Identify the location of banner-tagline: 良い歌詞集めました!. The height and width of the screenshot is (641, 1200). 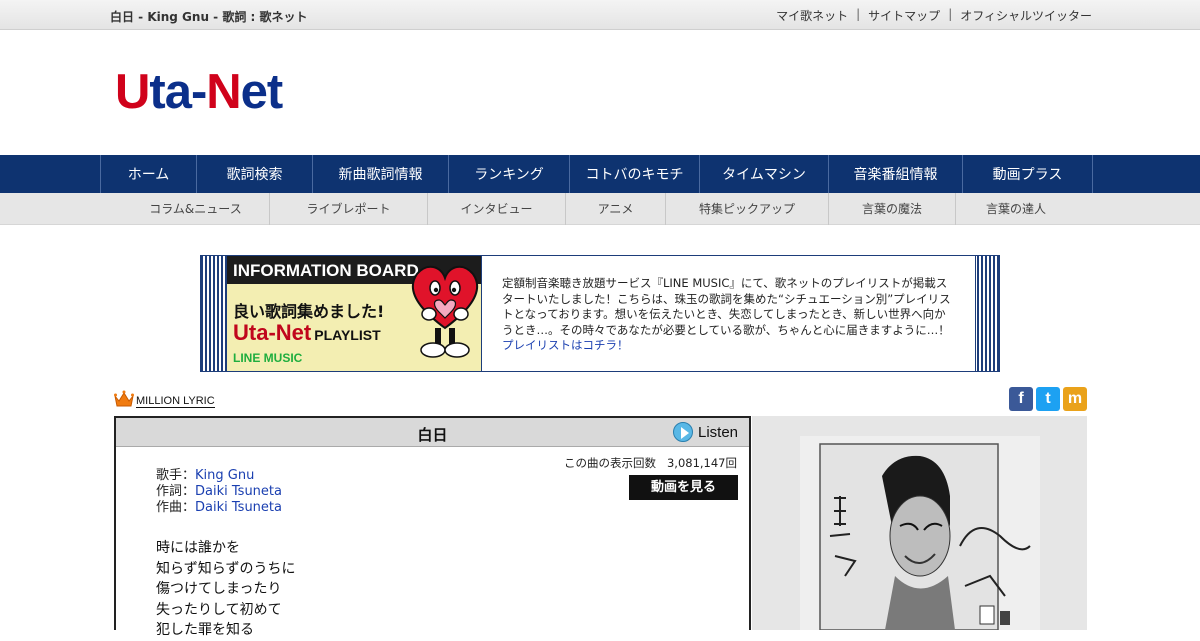
(309, 311).